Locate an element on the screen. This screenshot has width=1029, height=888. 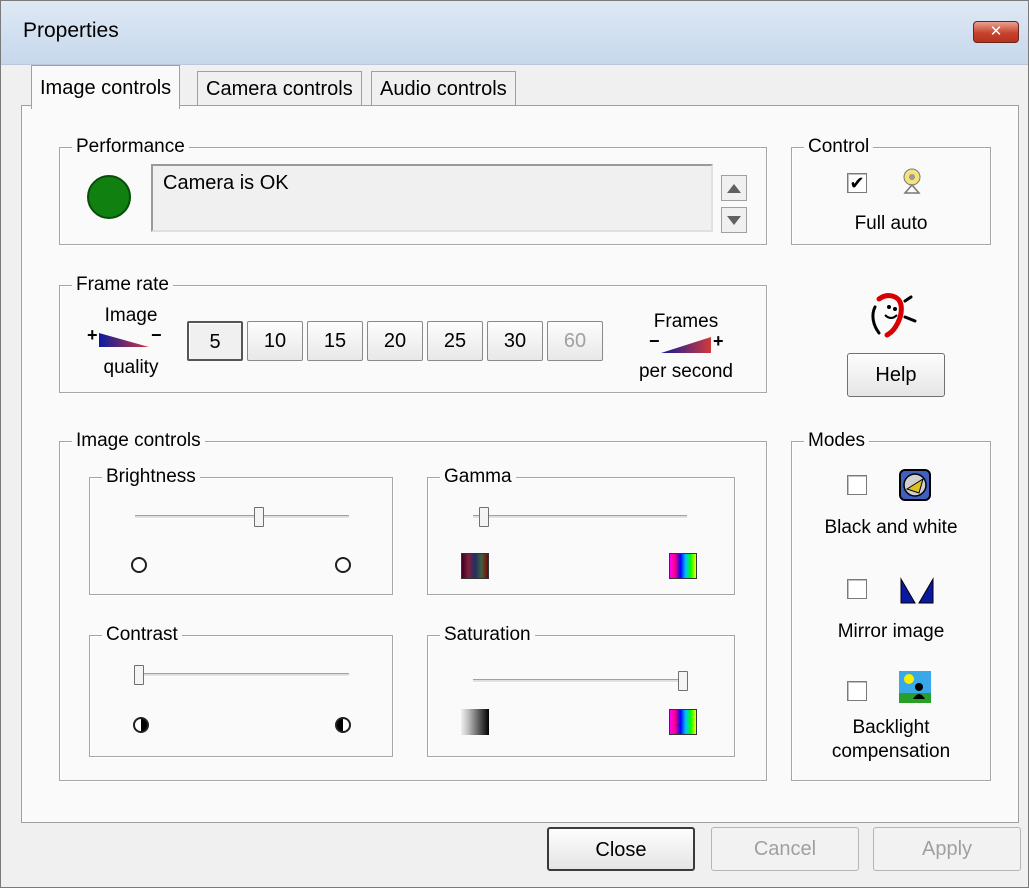
fps-button-5: 5 is located at coordinates (215, 341).